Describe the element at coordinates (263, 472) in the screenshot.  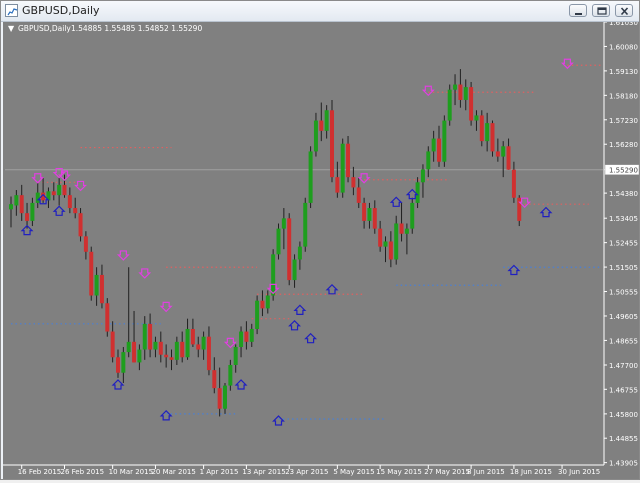
I see `time-tick-label: 13 Apr 2015` at that location.